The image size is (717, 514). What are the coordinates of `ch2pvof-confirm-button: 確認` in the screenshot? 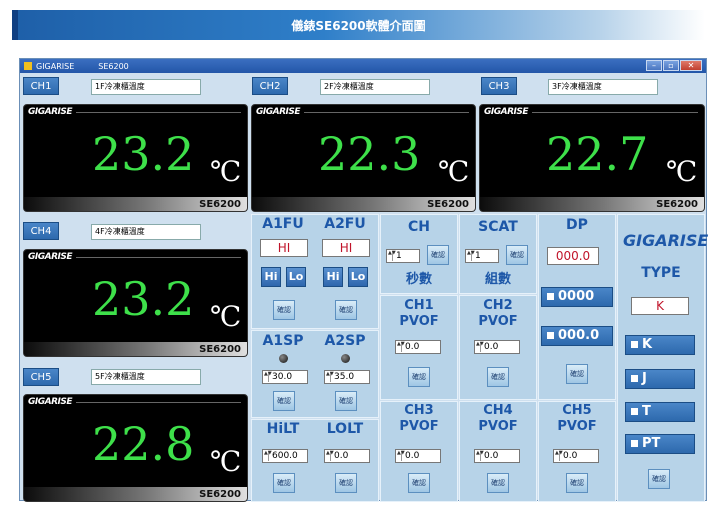 It's located at (498, 377).